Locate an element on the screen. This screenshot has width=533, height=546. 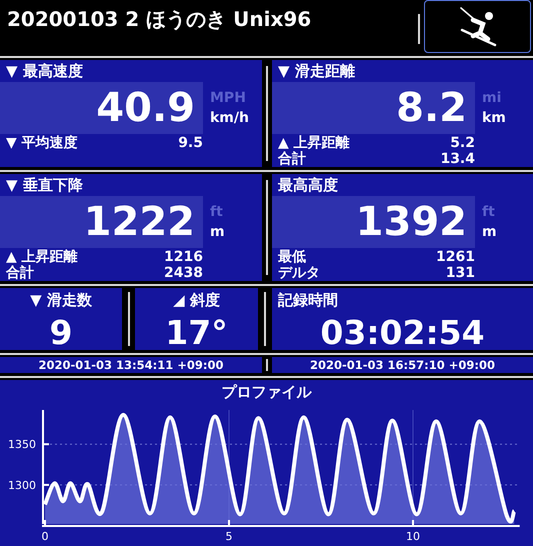
unit-label: km/h is located at coordinates (229, 118).